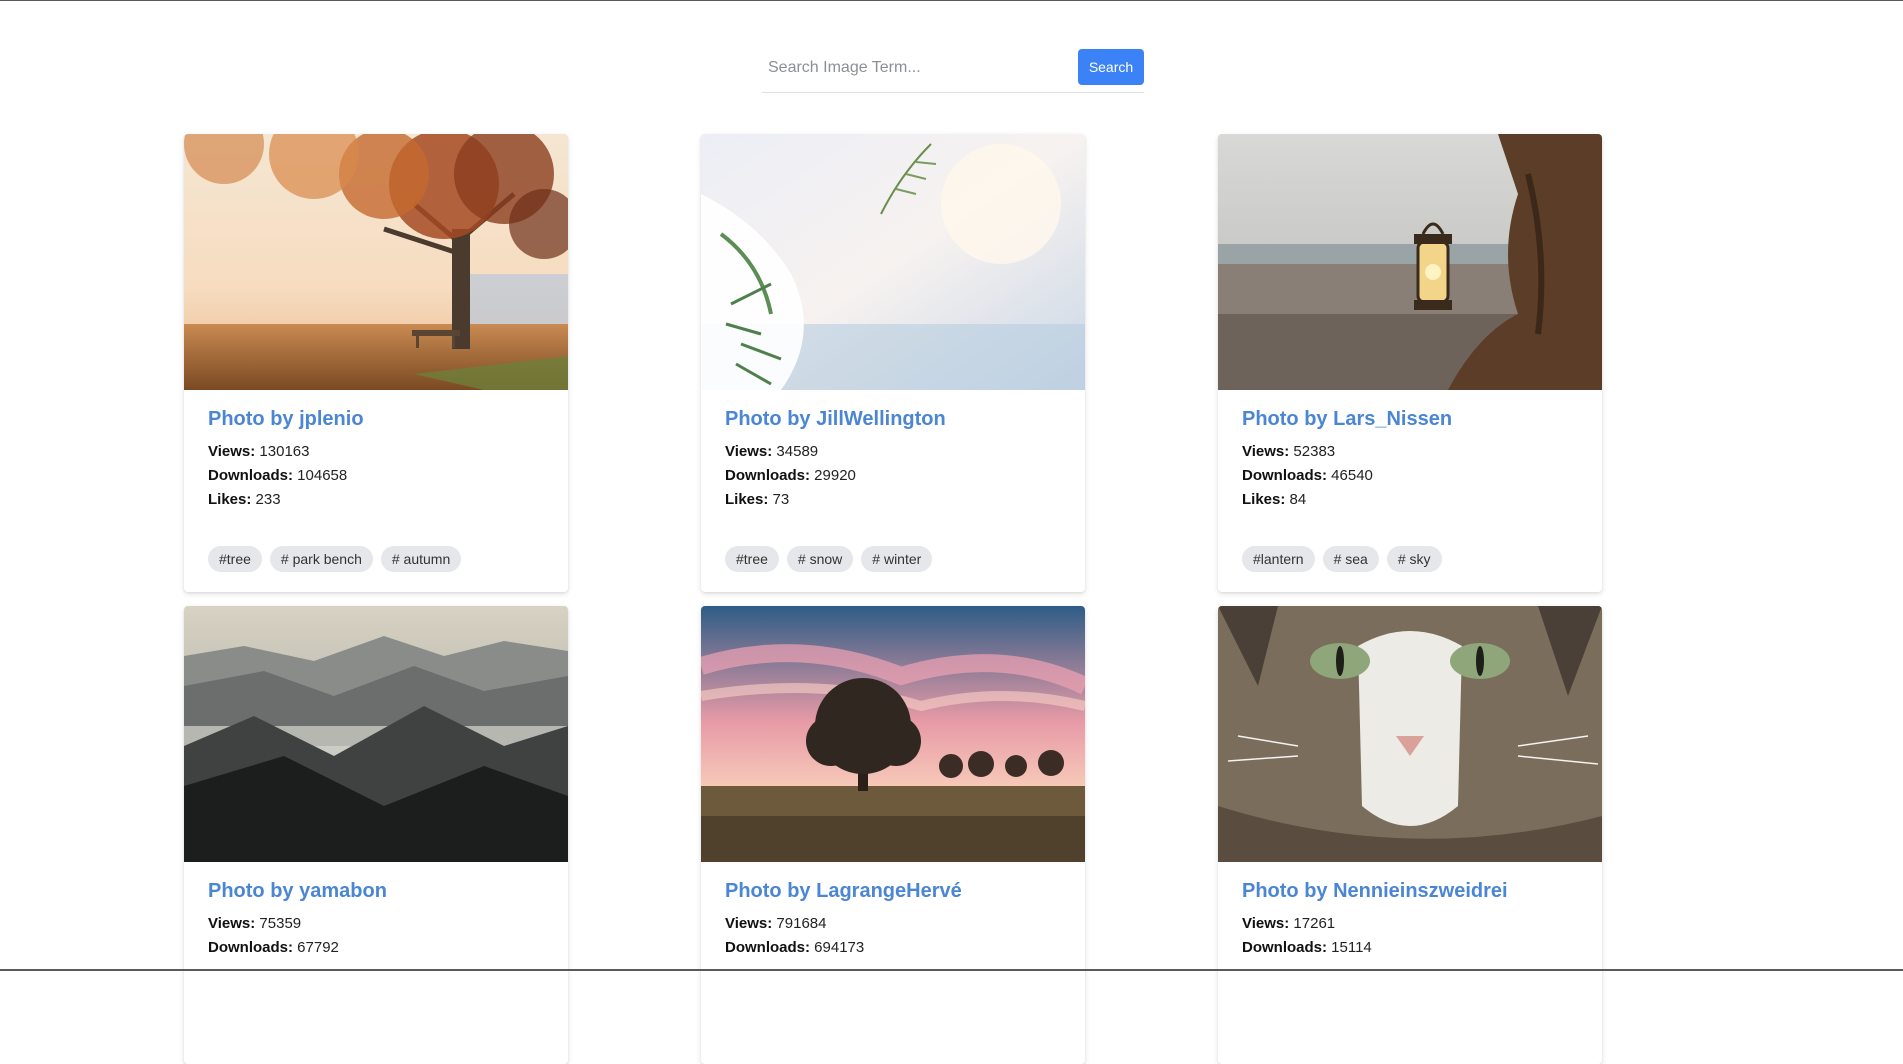 This screenshot has height=1064, width=1903. I want to click on card-title: Photo by LagrangeHervé, so click(843, 891).